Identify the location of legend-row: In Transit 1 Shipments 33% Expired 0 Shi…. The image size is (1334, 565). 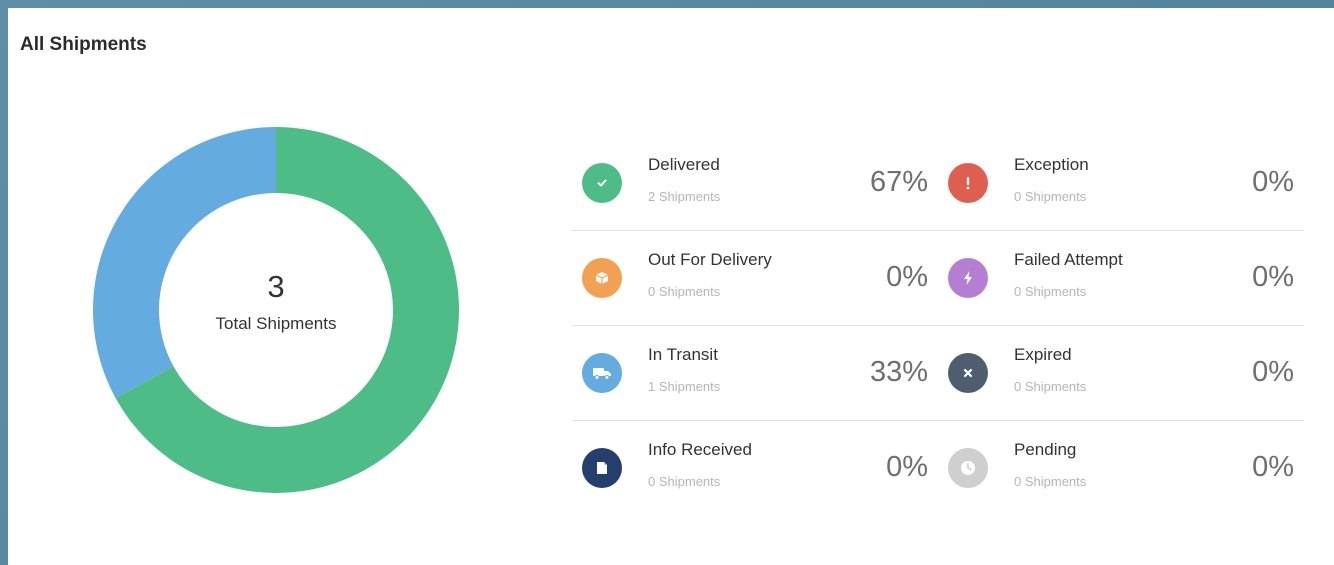
(938, 373).